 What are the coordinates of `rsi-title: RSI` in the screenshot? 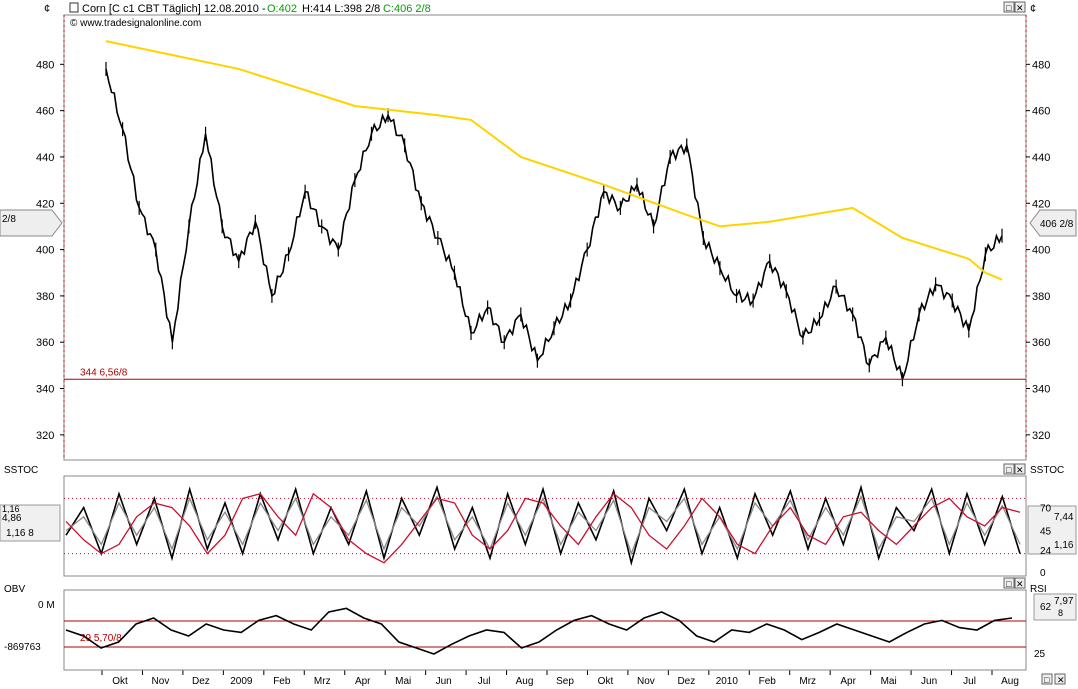 It's located at (1038, 589).